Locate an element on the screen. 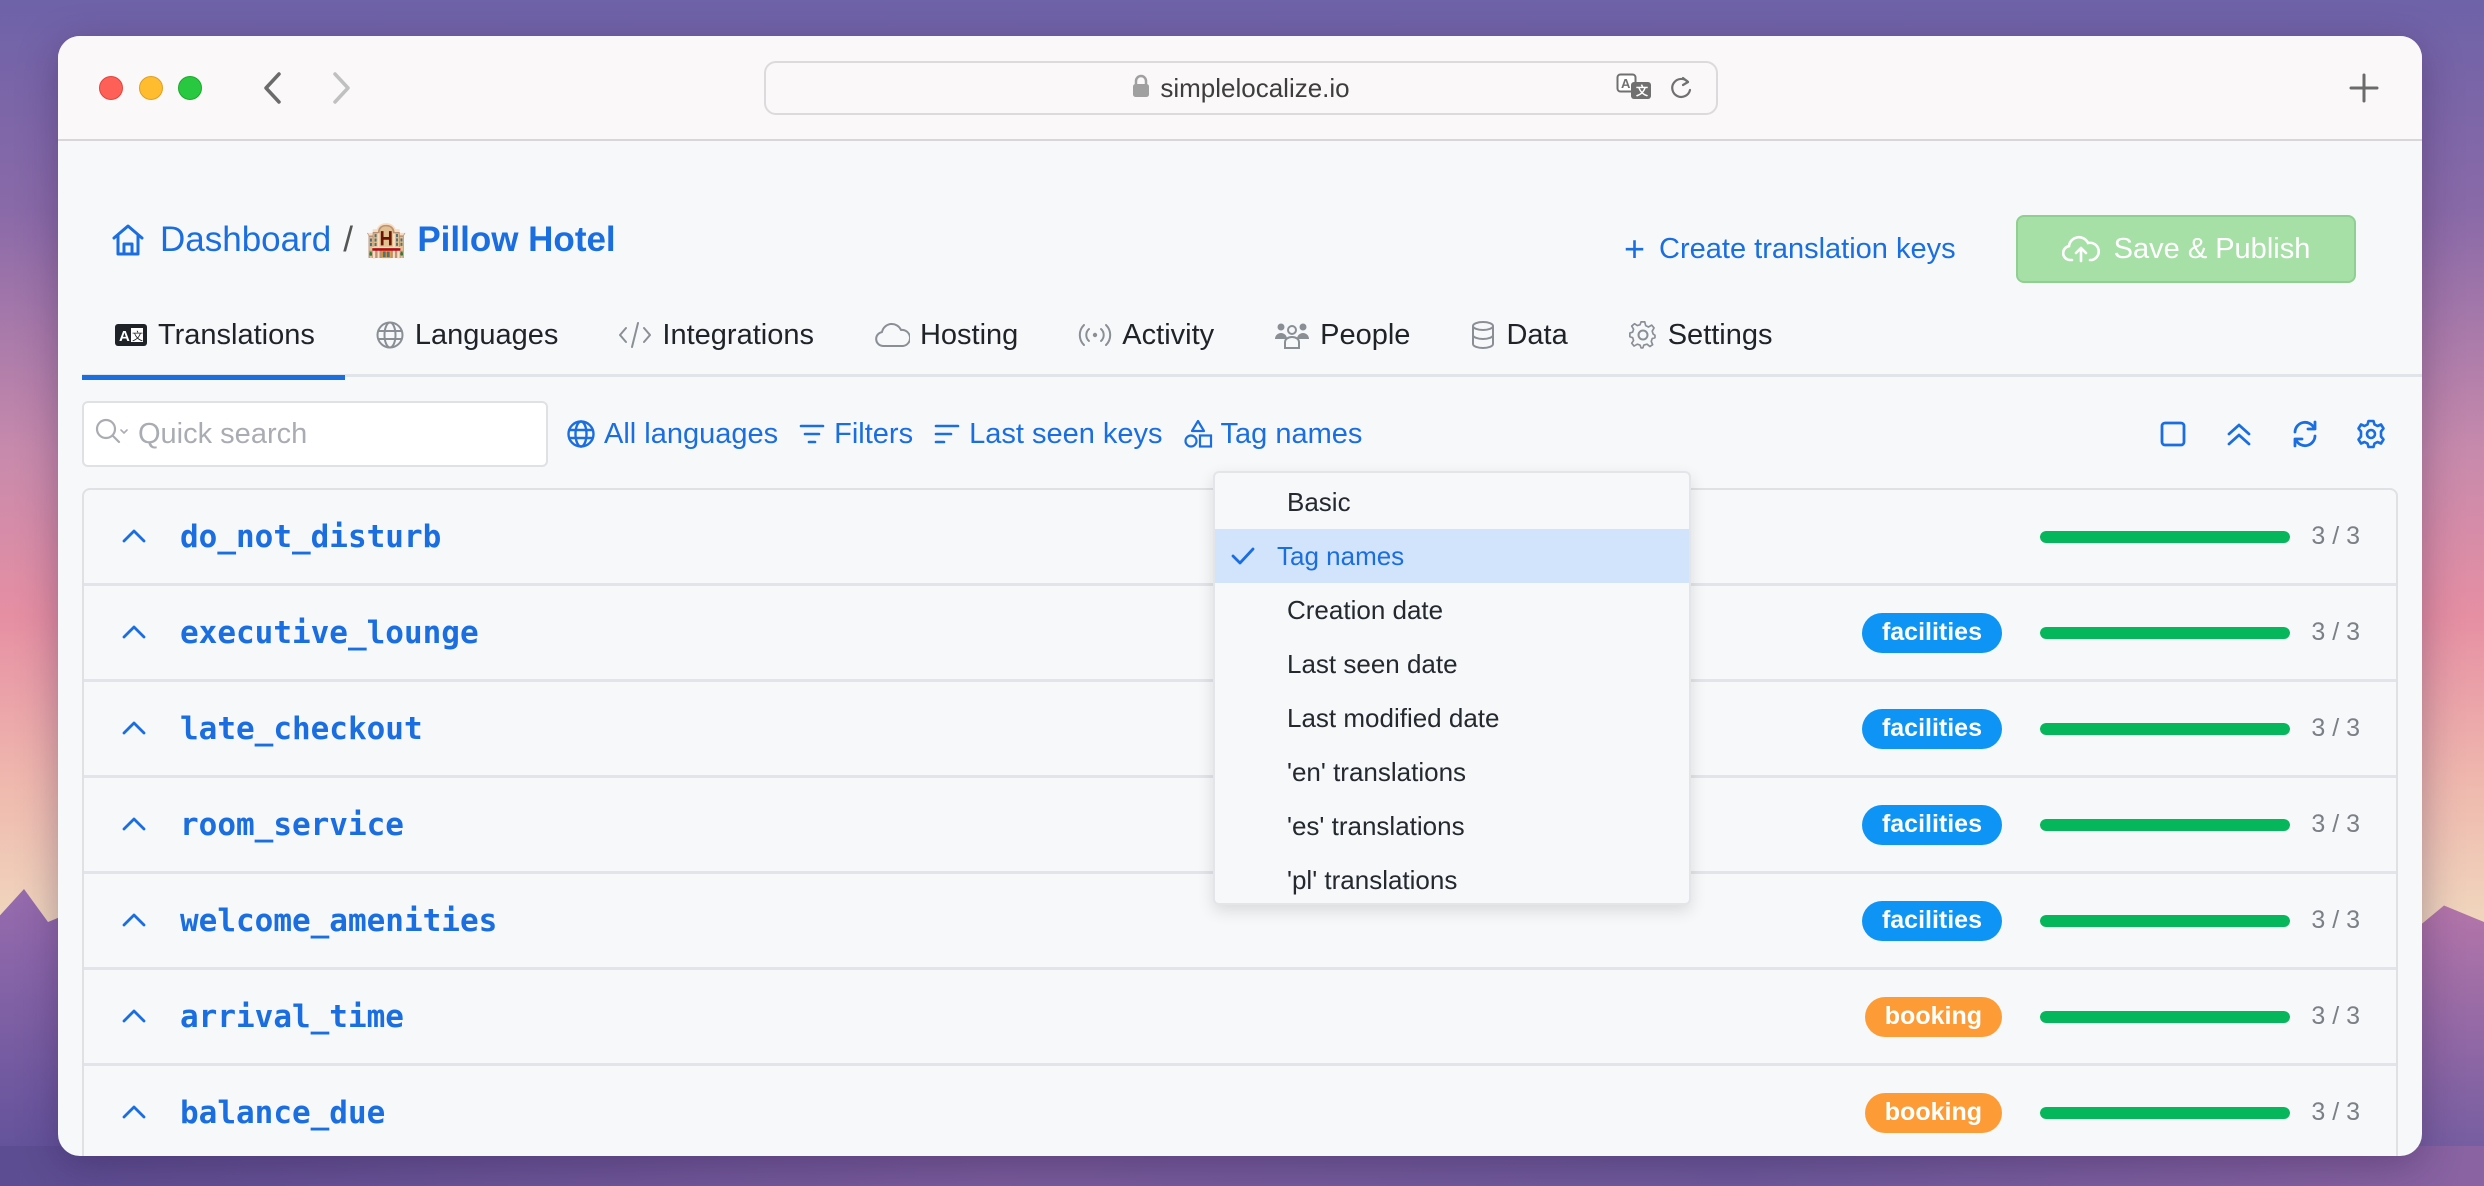 This screenshot has height=1186, width=2484. key-name: do_not_disturb is located at coordinates (310, 537).